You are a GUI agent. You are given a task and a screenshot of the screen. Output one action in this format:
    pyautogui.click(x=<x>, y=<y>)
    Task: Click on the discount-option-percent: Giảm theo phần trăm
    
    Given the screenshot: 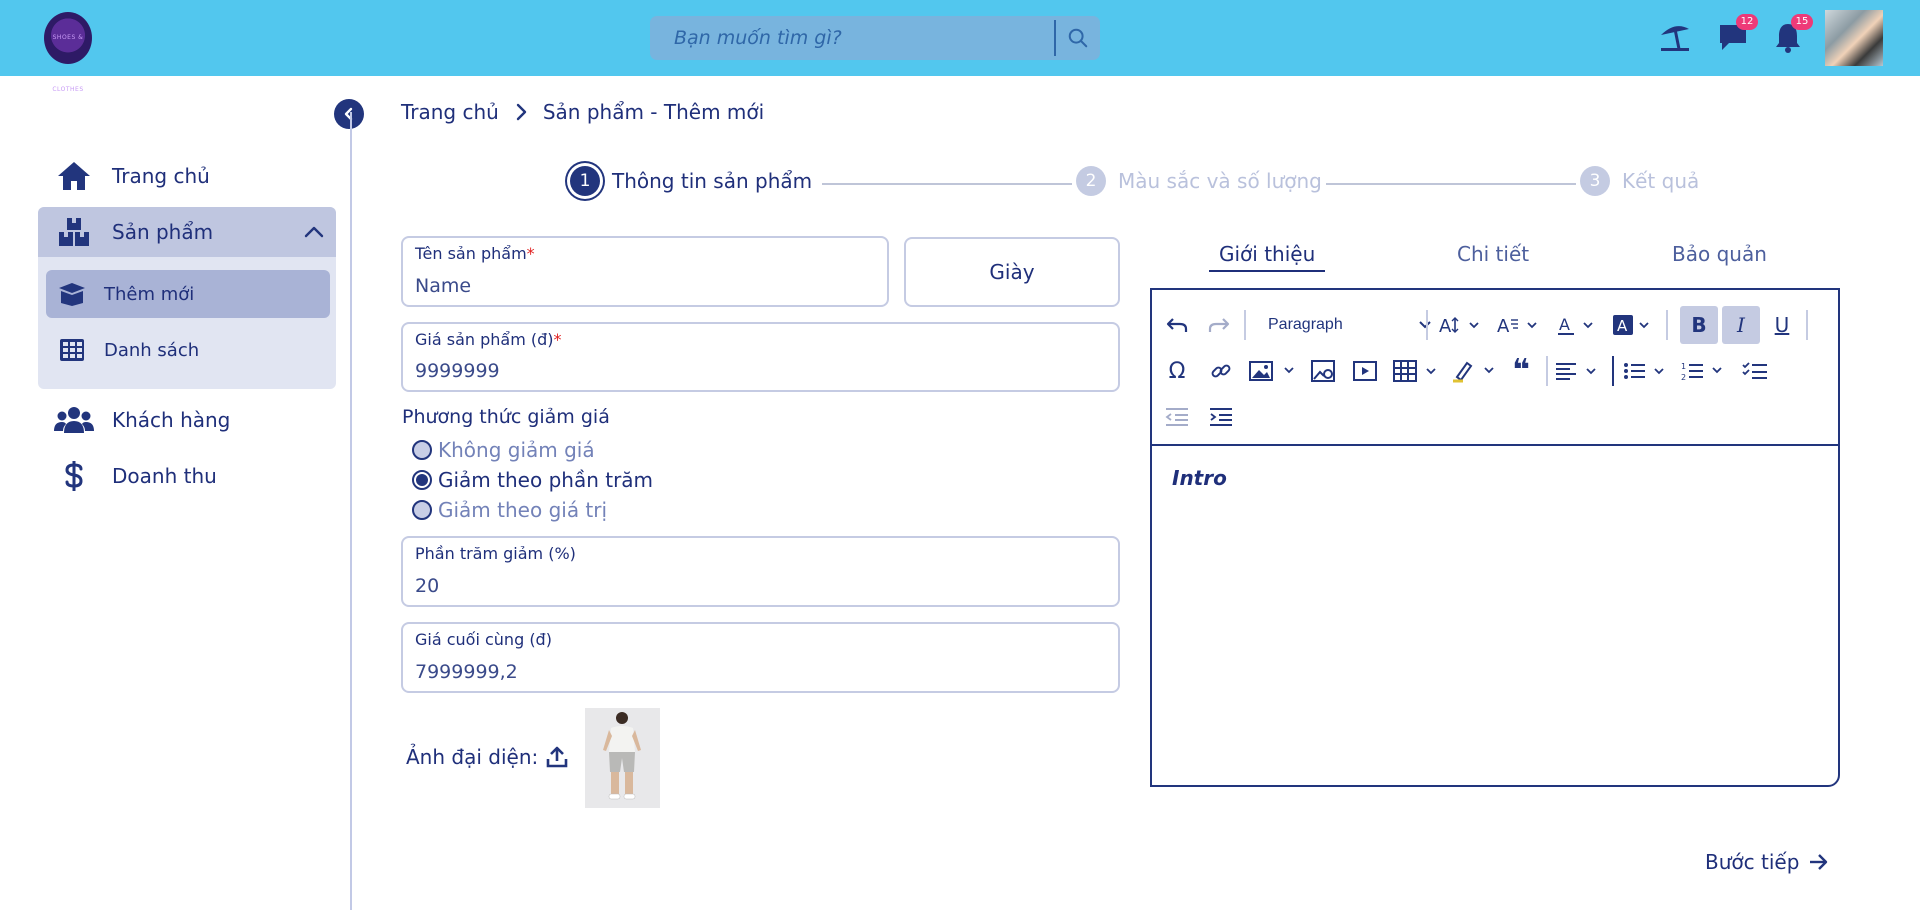 What is the action you would take?
    pyautogui.click(x=532, y=480)
    